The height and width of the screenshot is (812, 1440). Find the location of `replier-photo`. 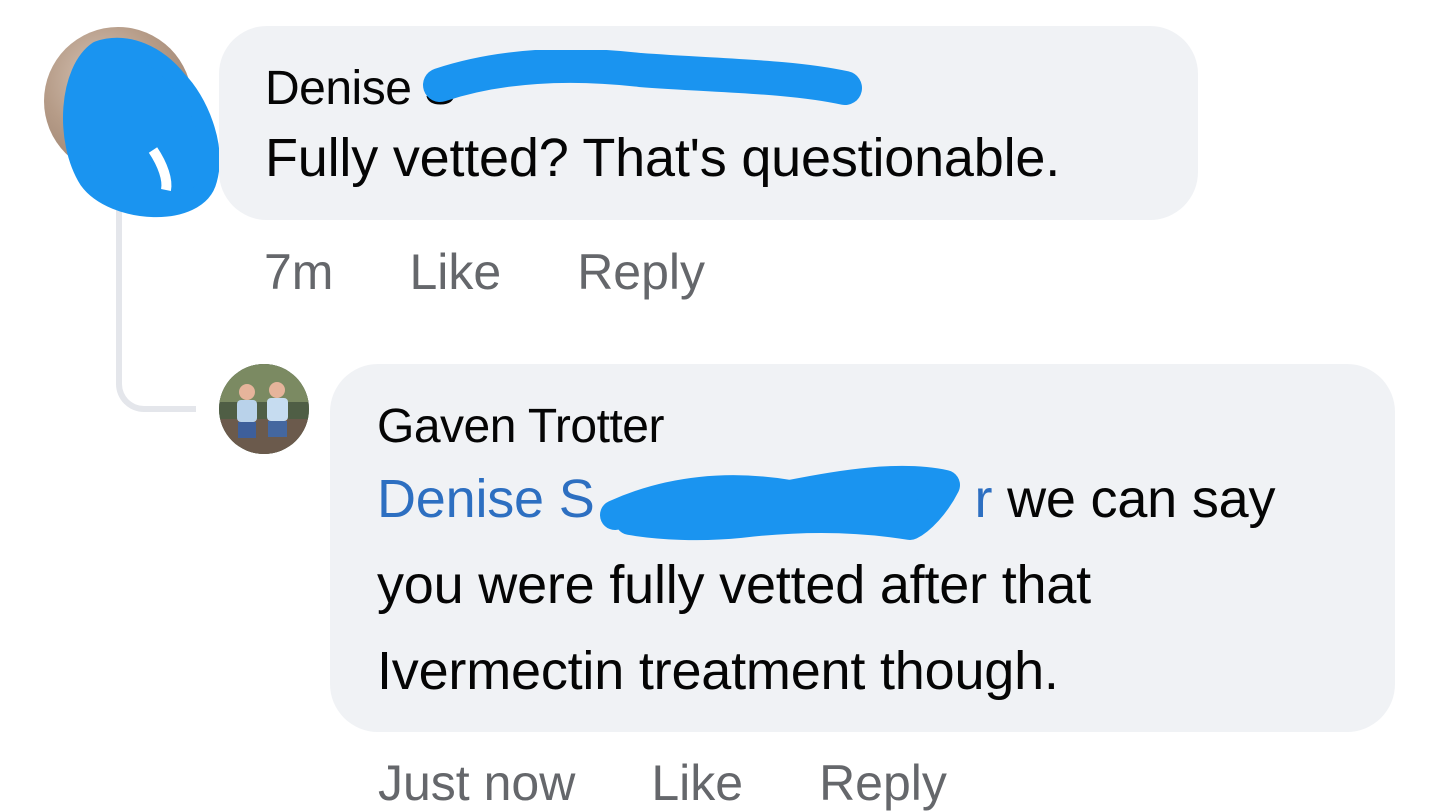

replier-photo is located at coordinates (264, 409).